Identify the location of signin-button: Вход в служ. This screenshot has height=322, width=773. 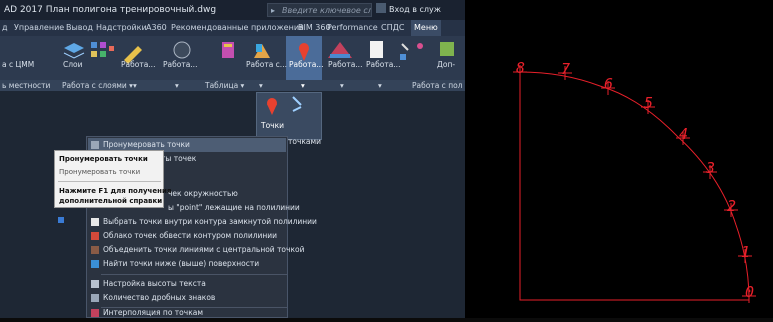
(408, 10).